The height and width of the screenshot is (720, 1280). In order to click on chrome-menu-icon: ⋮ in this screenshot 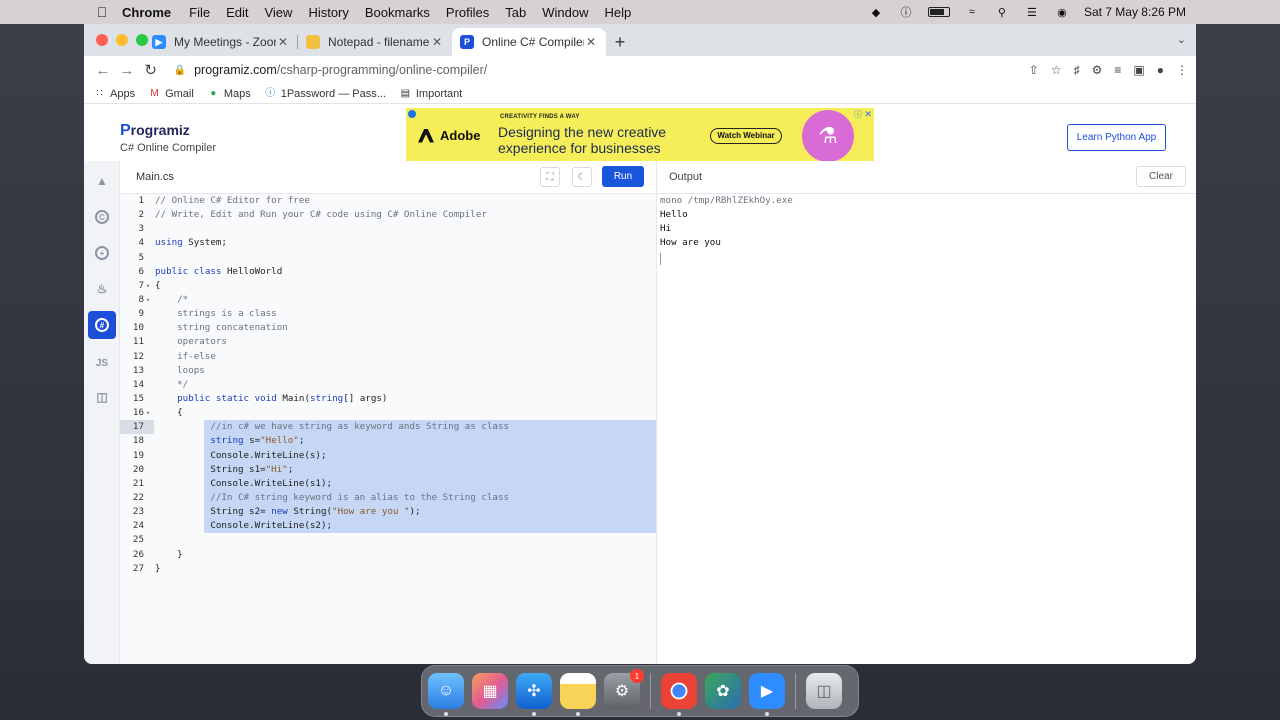, I will do `click(1182, 70)`.